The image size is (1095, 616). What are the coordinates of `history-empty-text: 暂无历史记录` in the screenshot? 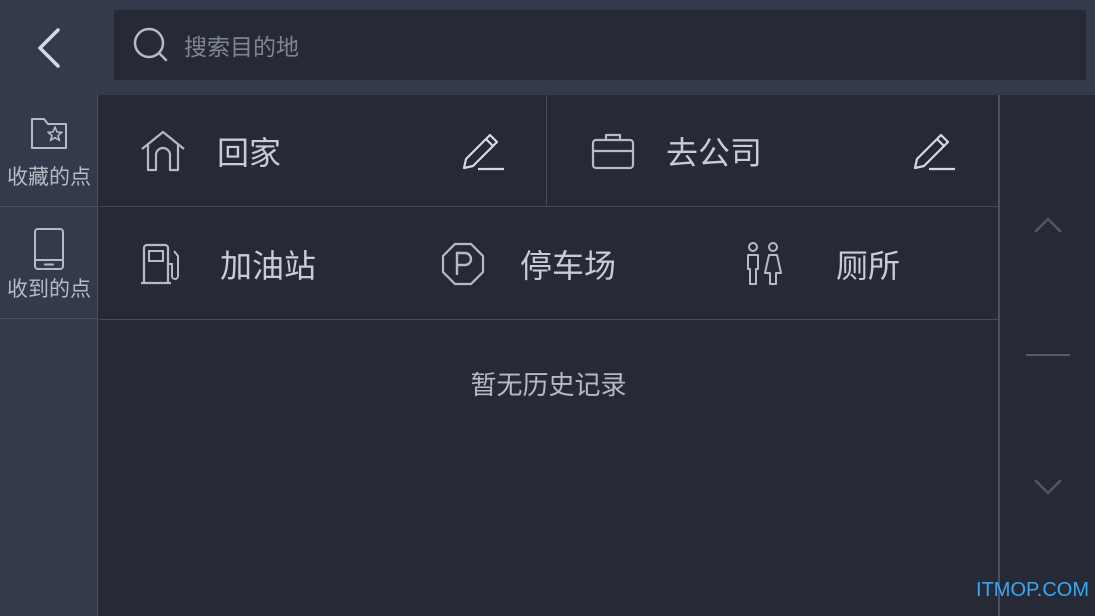 It's located at (548, 386).